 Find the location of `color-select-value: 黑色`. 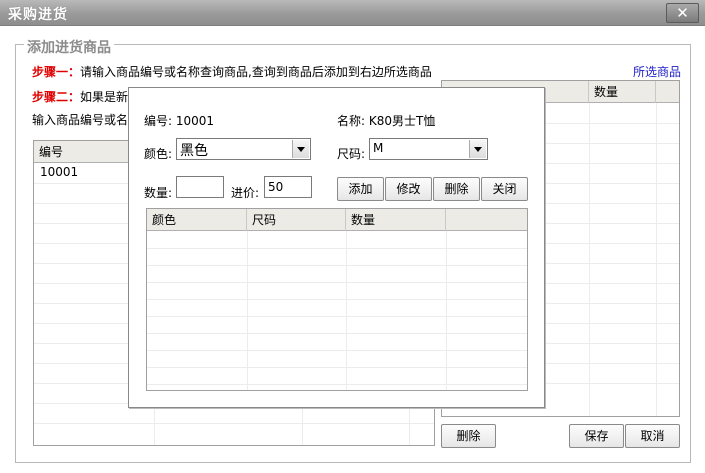

color-select-value: 黑色 is located at coordinates (194, 151).